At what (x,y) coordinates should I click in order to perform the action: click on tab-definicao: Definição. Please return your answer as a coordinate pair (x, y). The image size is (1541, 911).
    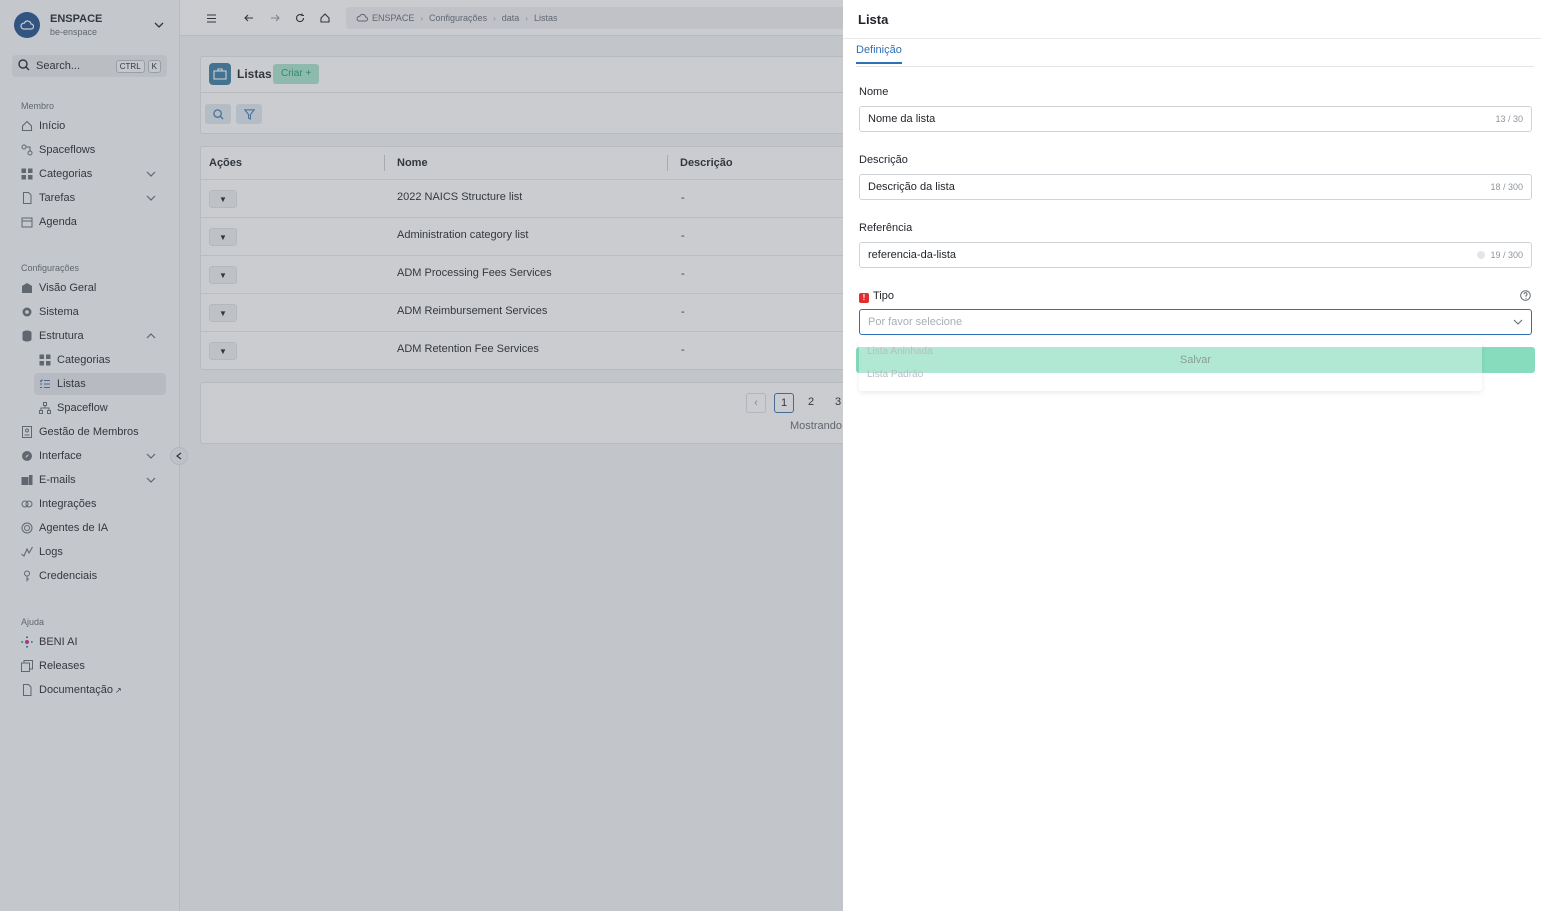
    Looking at the image, I should click on (879, 54).